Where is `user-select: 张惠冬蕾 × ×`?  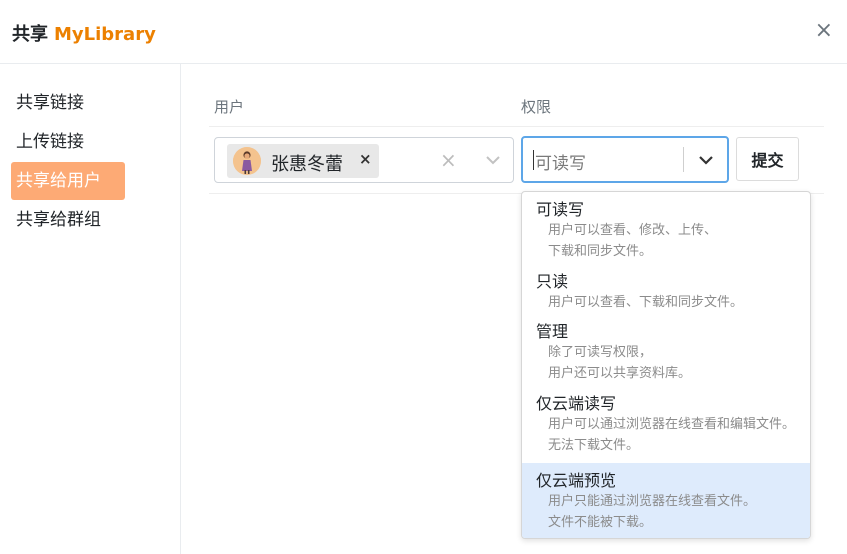
user-select: 张惠冬蕾 × × is located at coordinates (364, 160).